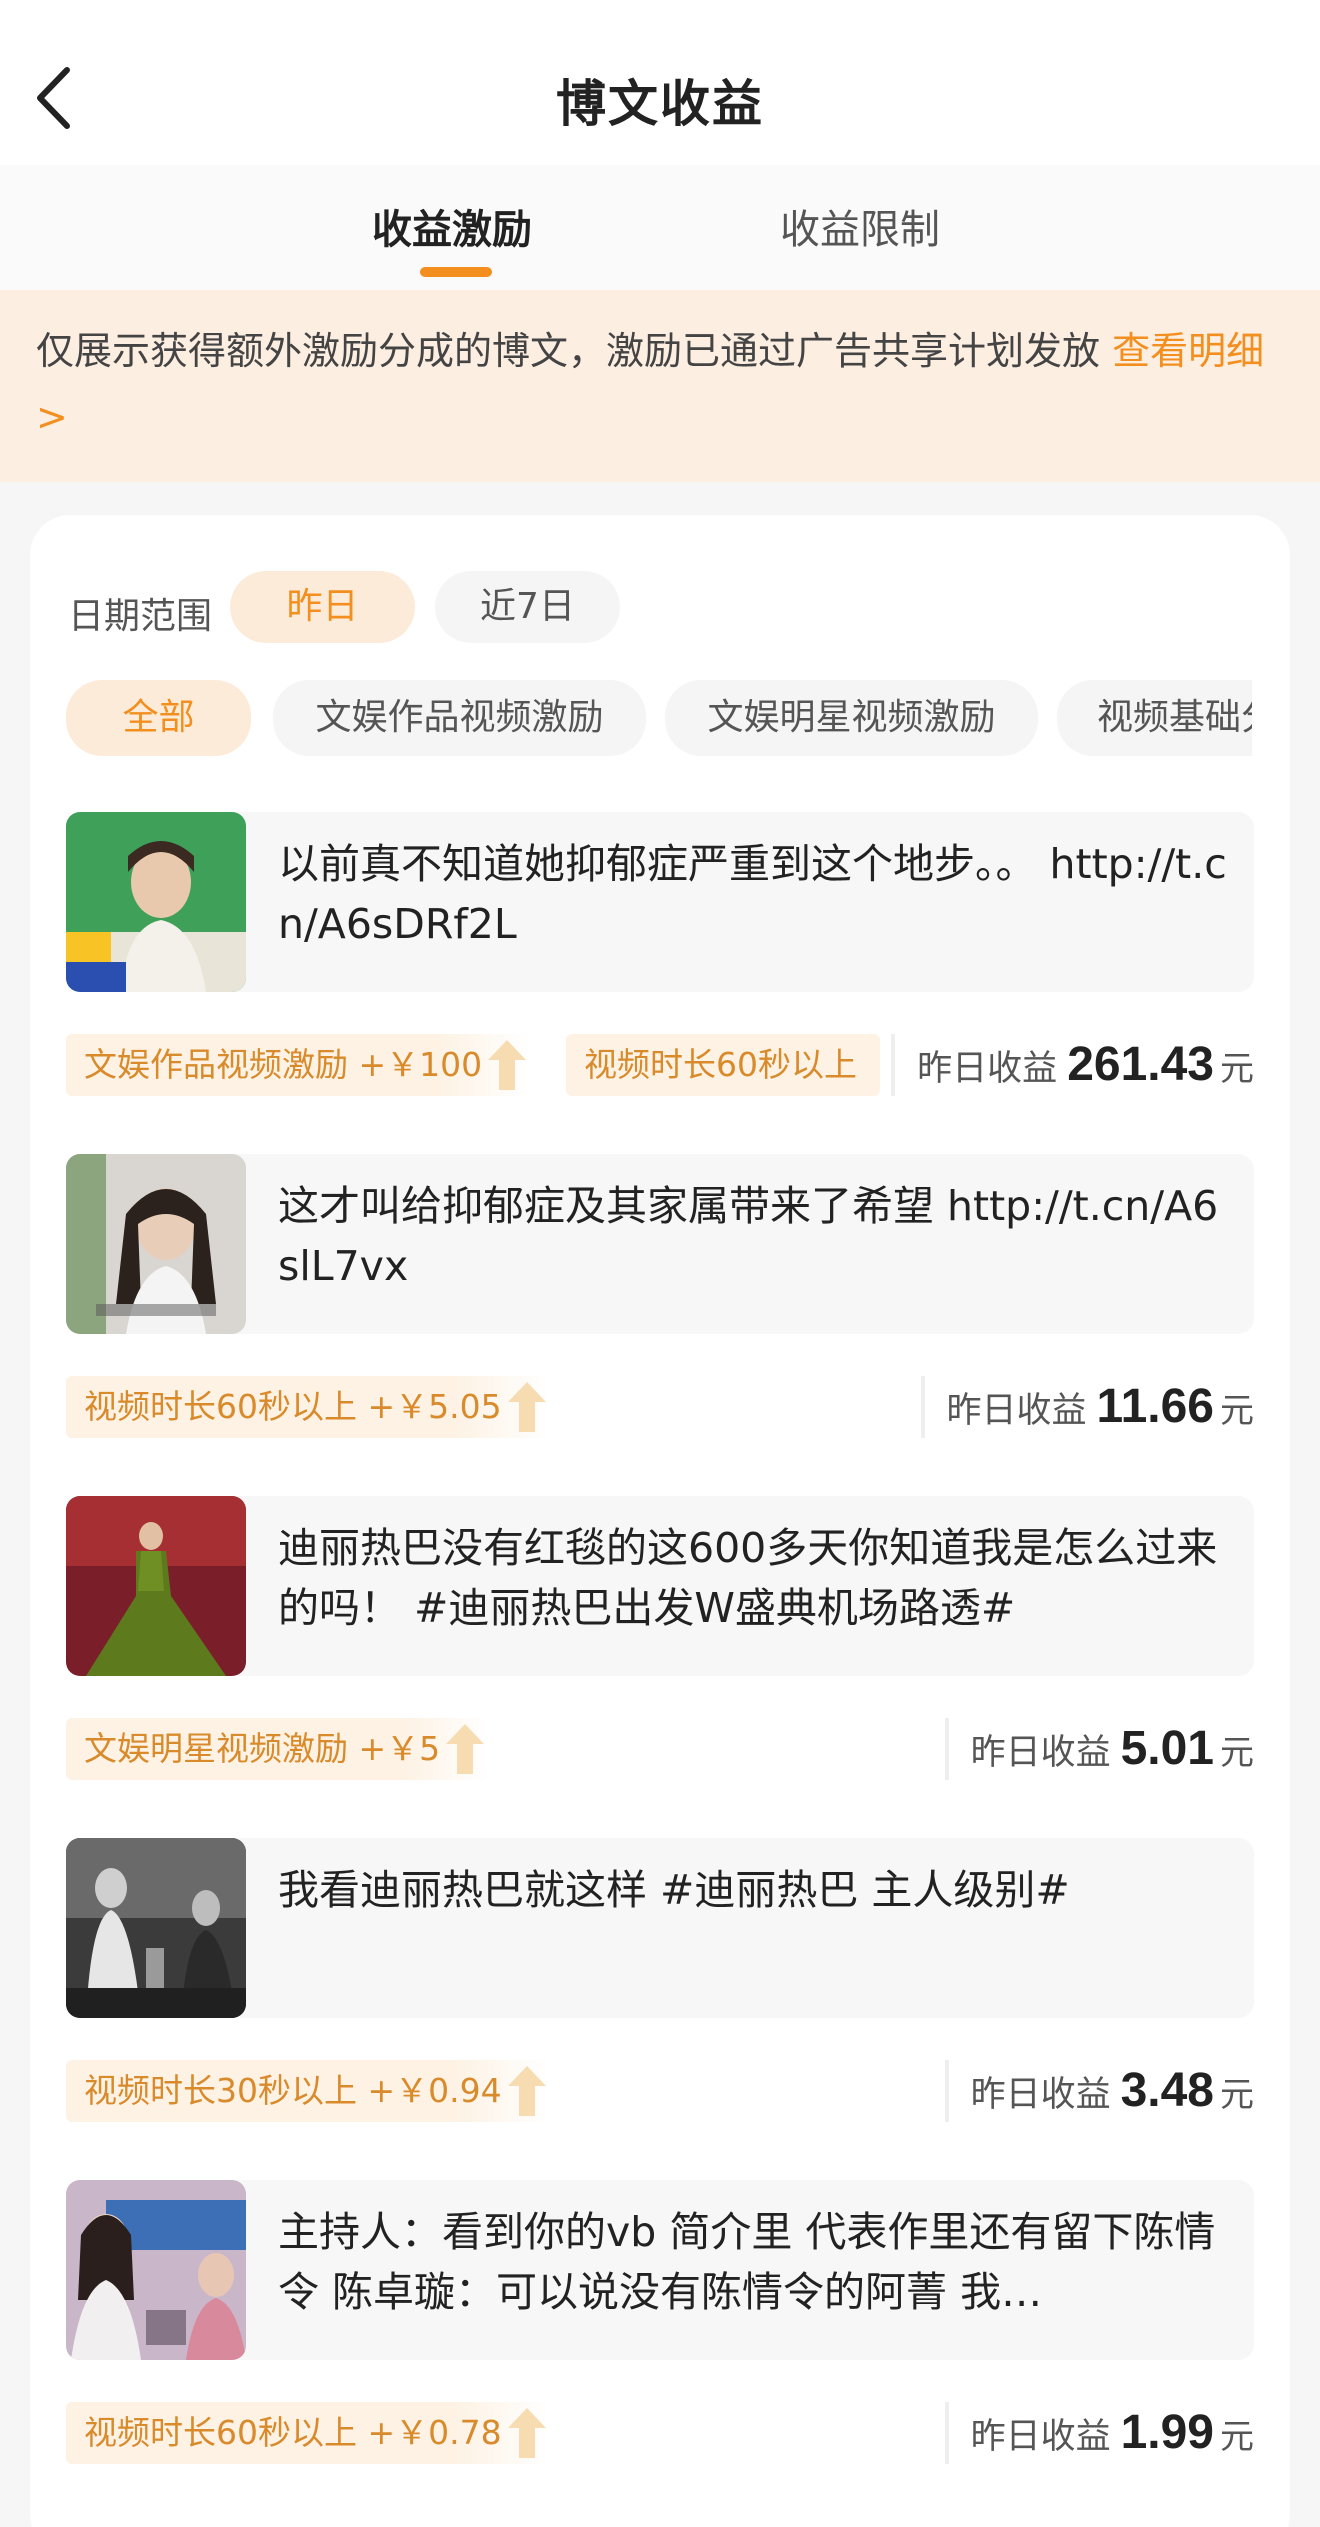 The image size is (1320, 2527). I want to click on incentive-tag: 视频时长60秒以上 +￥0.78, so click(308, 2433).